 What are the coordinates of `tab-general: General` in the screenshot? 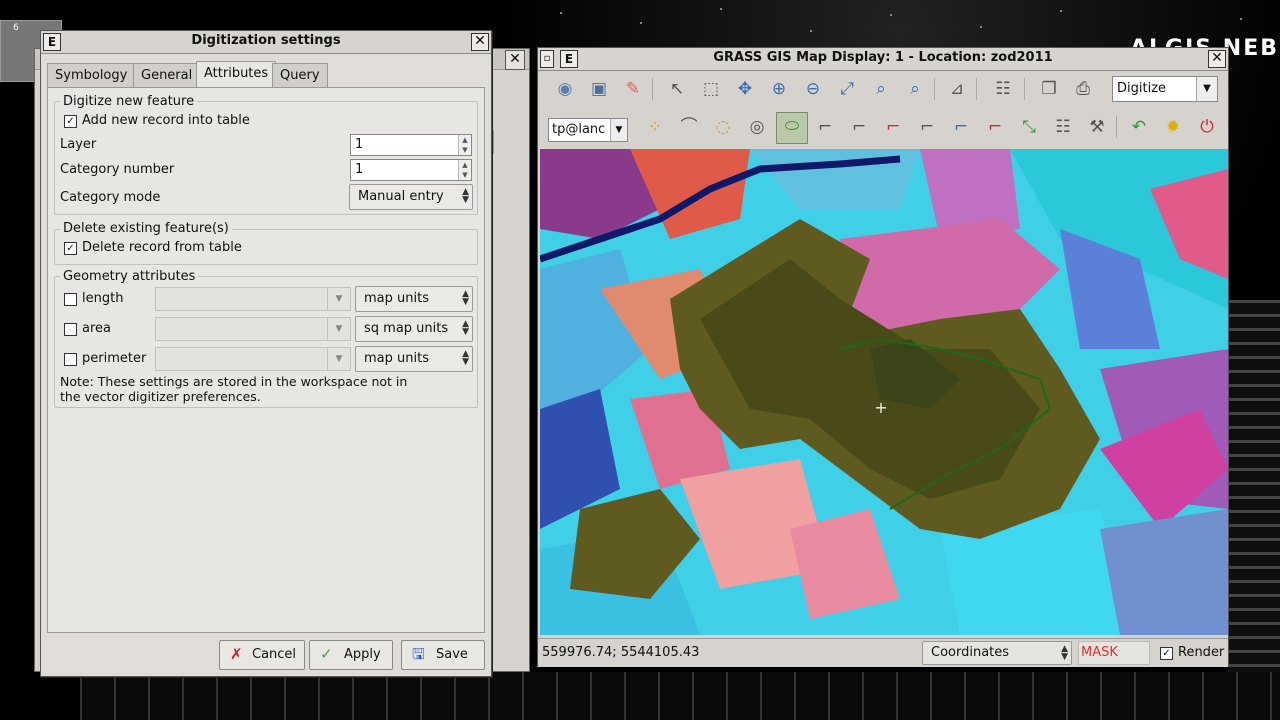 It's located at (167, 75).